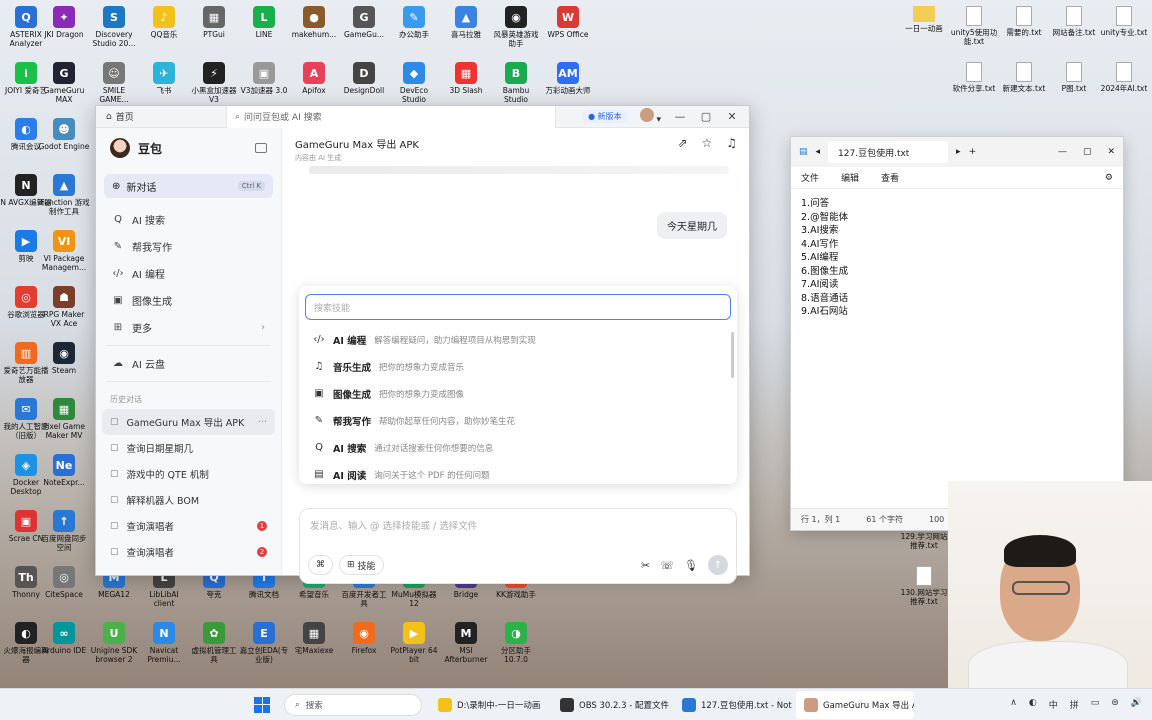 The image size is (1152, 720). What do you see at coordinates (1095, 704) in the screenshot?
I see `tray-icon: ▭` at bounding box center [1095, 704].